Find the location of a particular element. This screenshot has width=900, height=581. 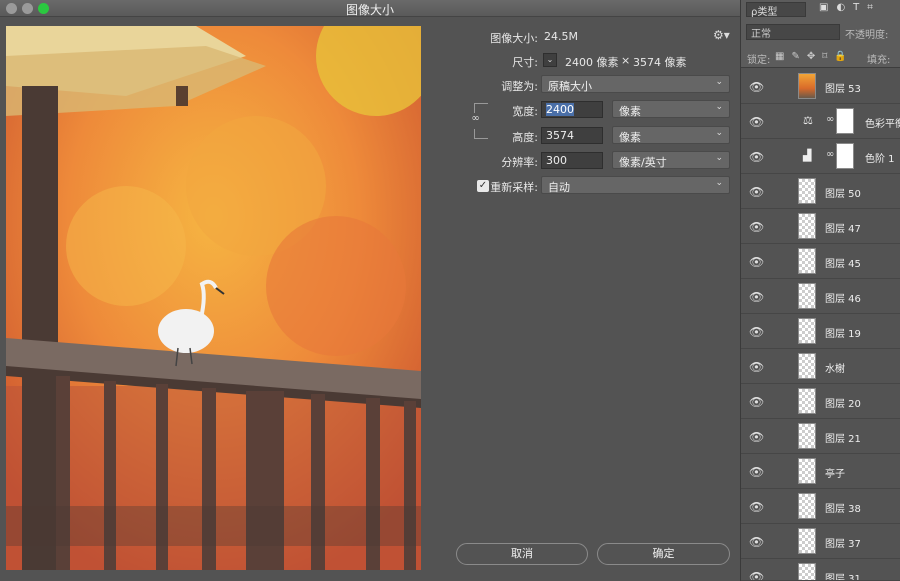

layer-row: 👁 图层 45 is located at coordinates (820, 261).